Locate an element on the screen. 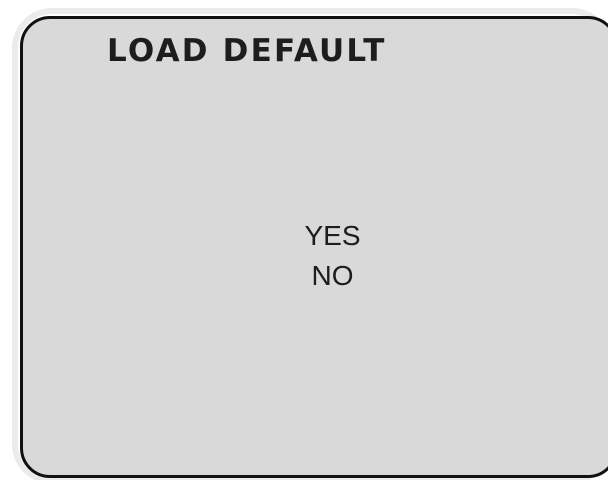  option-yes: YES is located at coordinates (332, 236).